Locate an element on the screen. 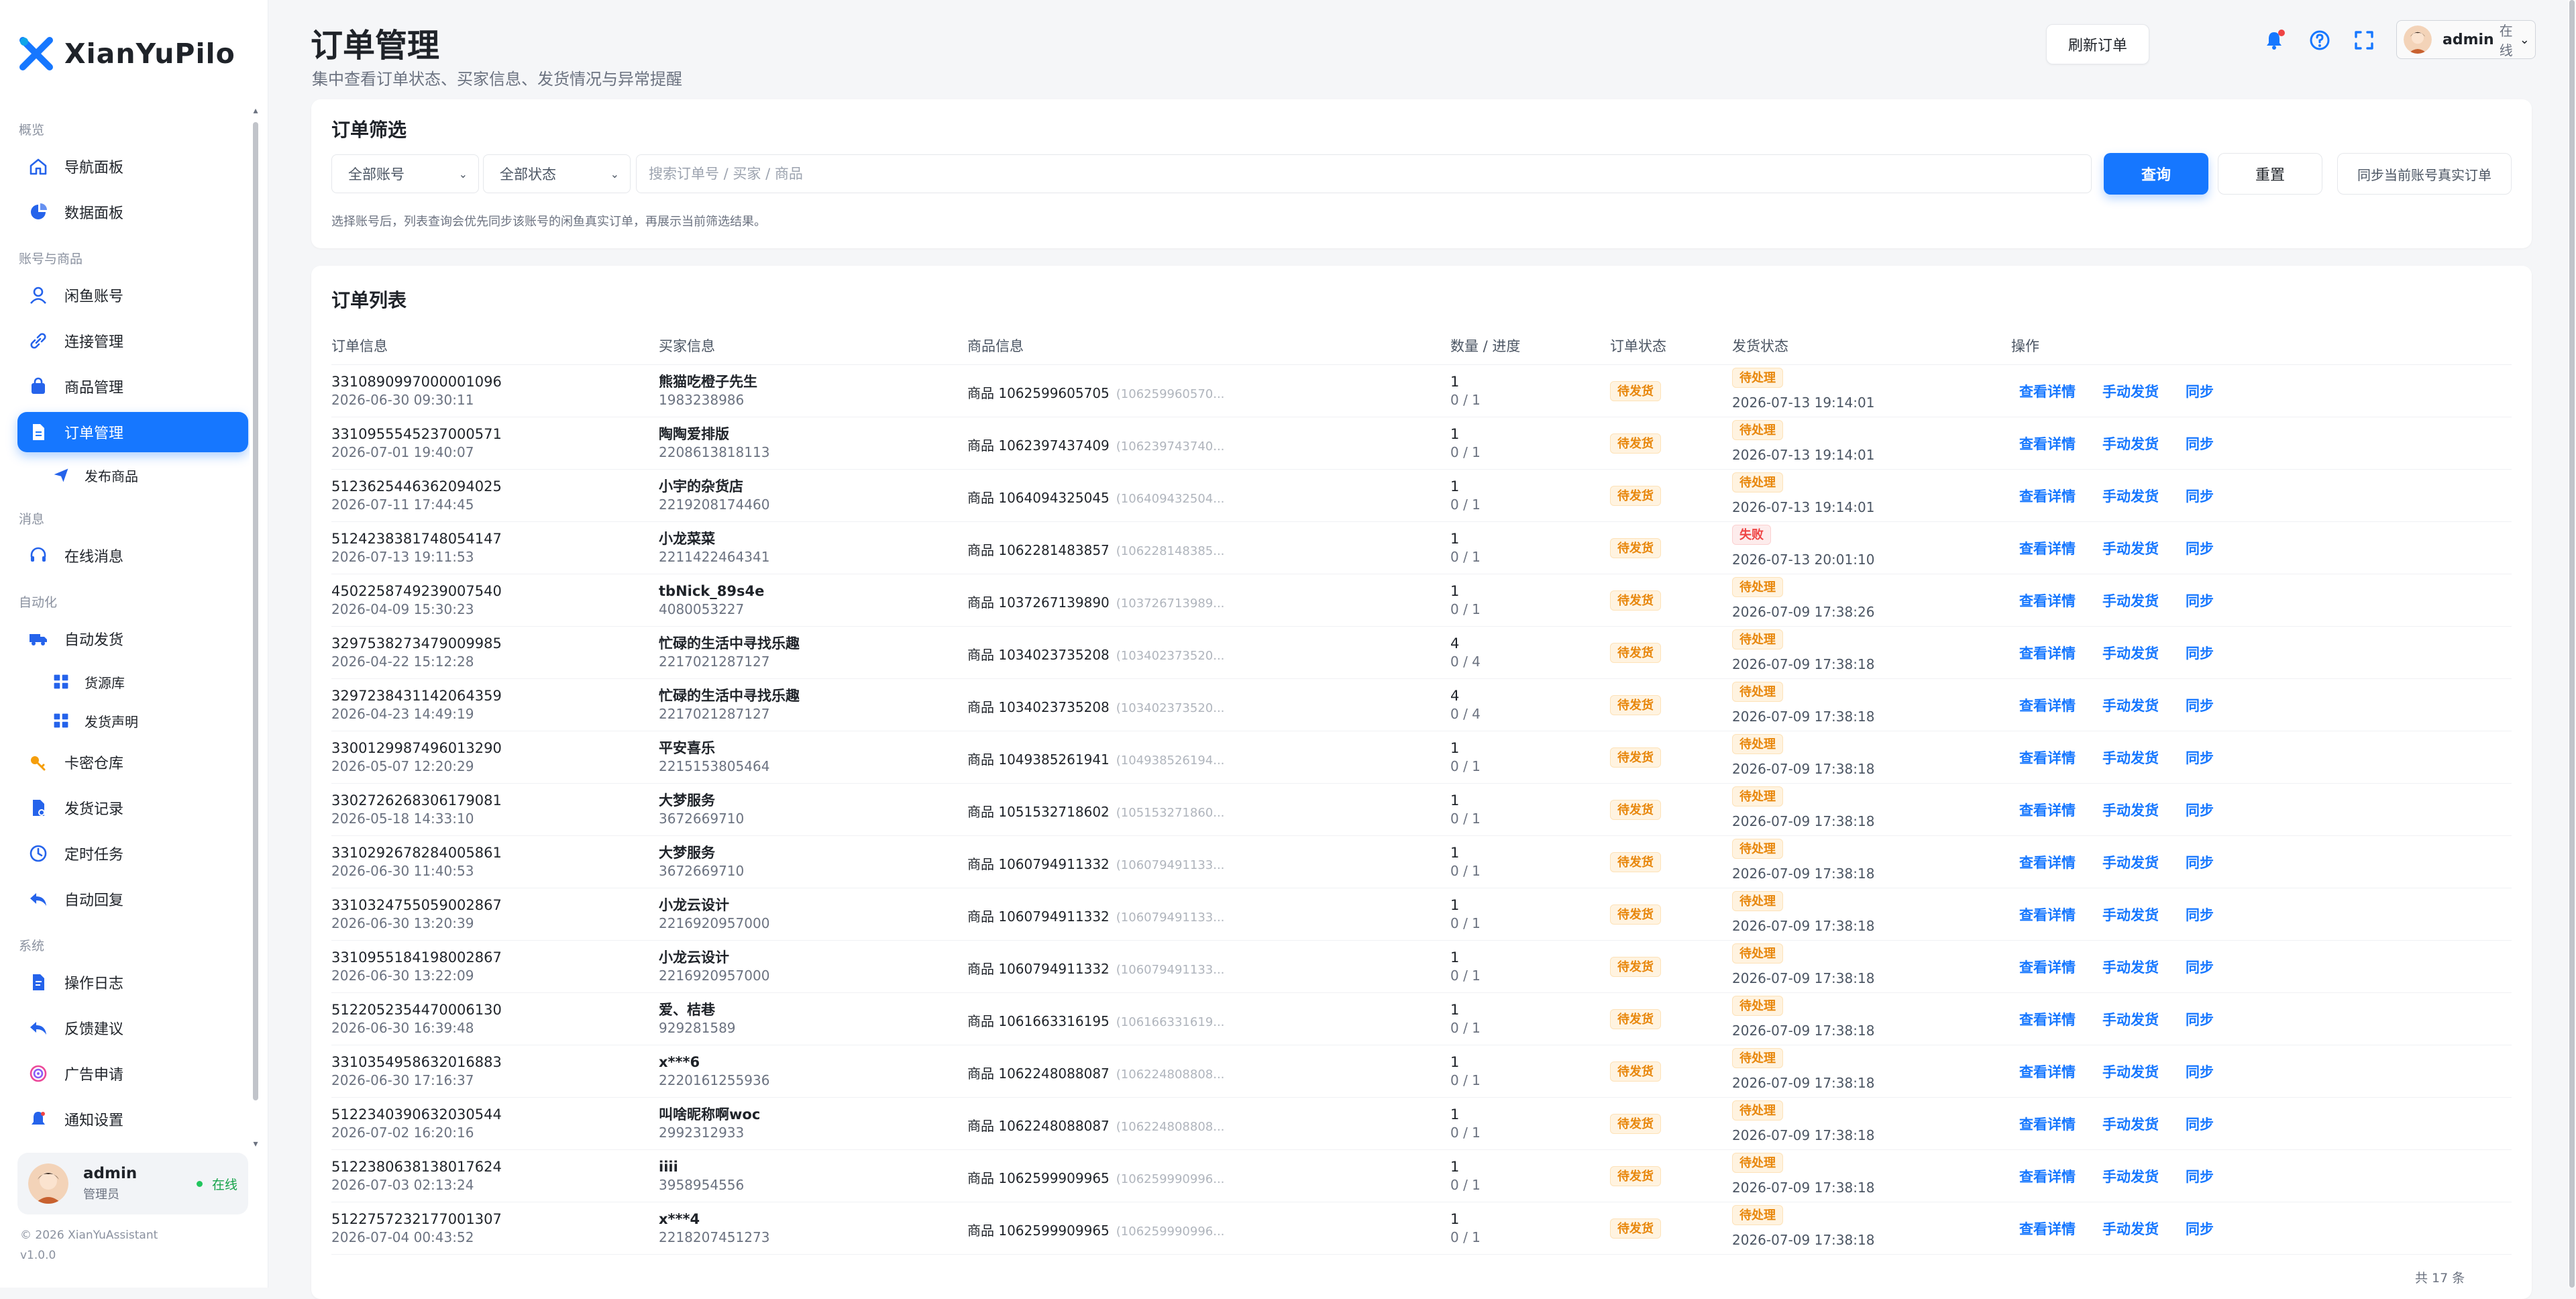  page-scrollbar is located at coordinates (2572, 644).